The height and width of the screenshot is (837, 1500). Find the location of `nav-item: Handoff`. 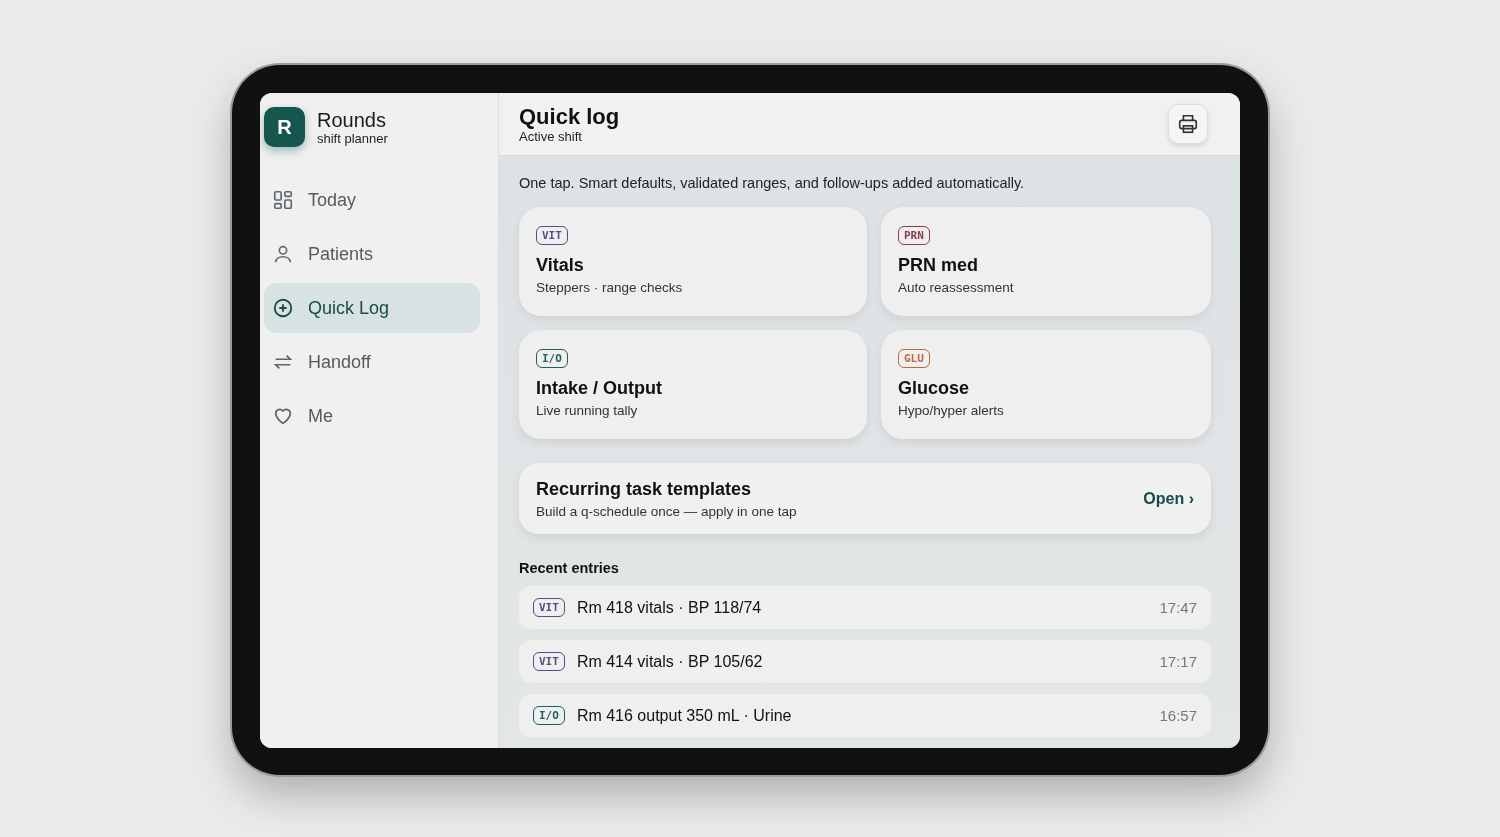

nav-item: Handoff is located at coordinates (372, 362).